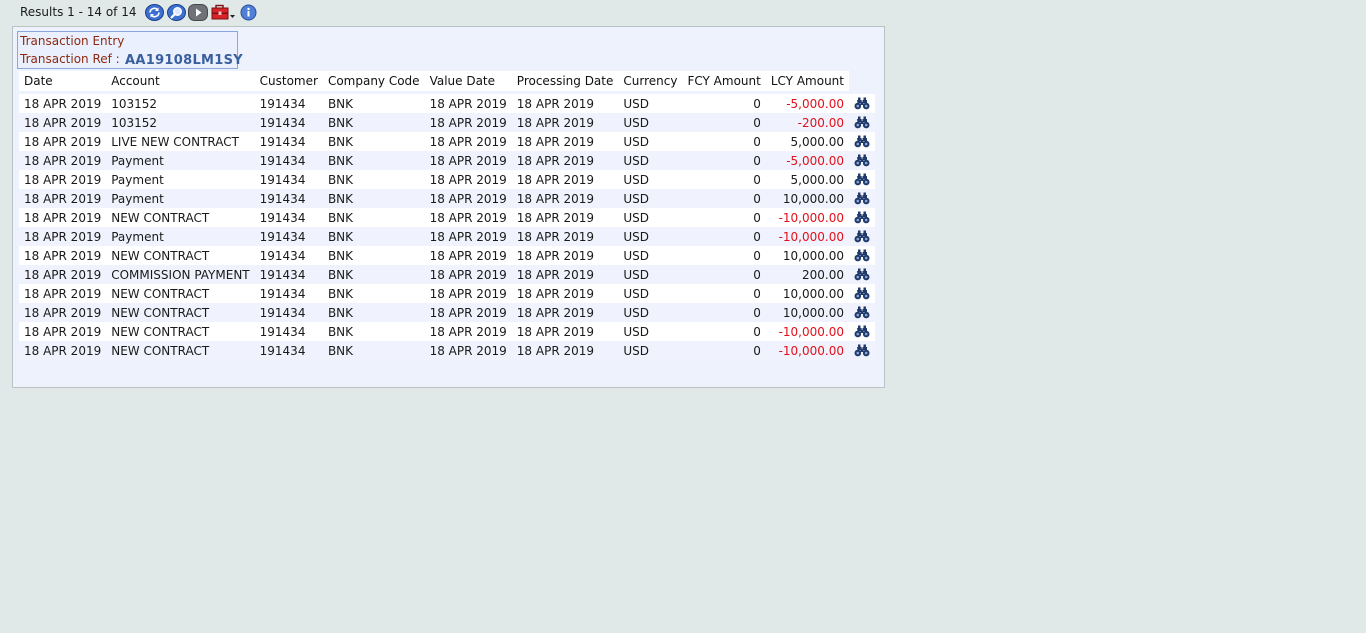 Image resolution: width=1366 pixels, height=633 pixels. What do you see at coordinates (565, 81) in the screenshot?
I see `col-processing-date: Processing Date` at bounding box center [565, 81].